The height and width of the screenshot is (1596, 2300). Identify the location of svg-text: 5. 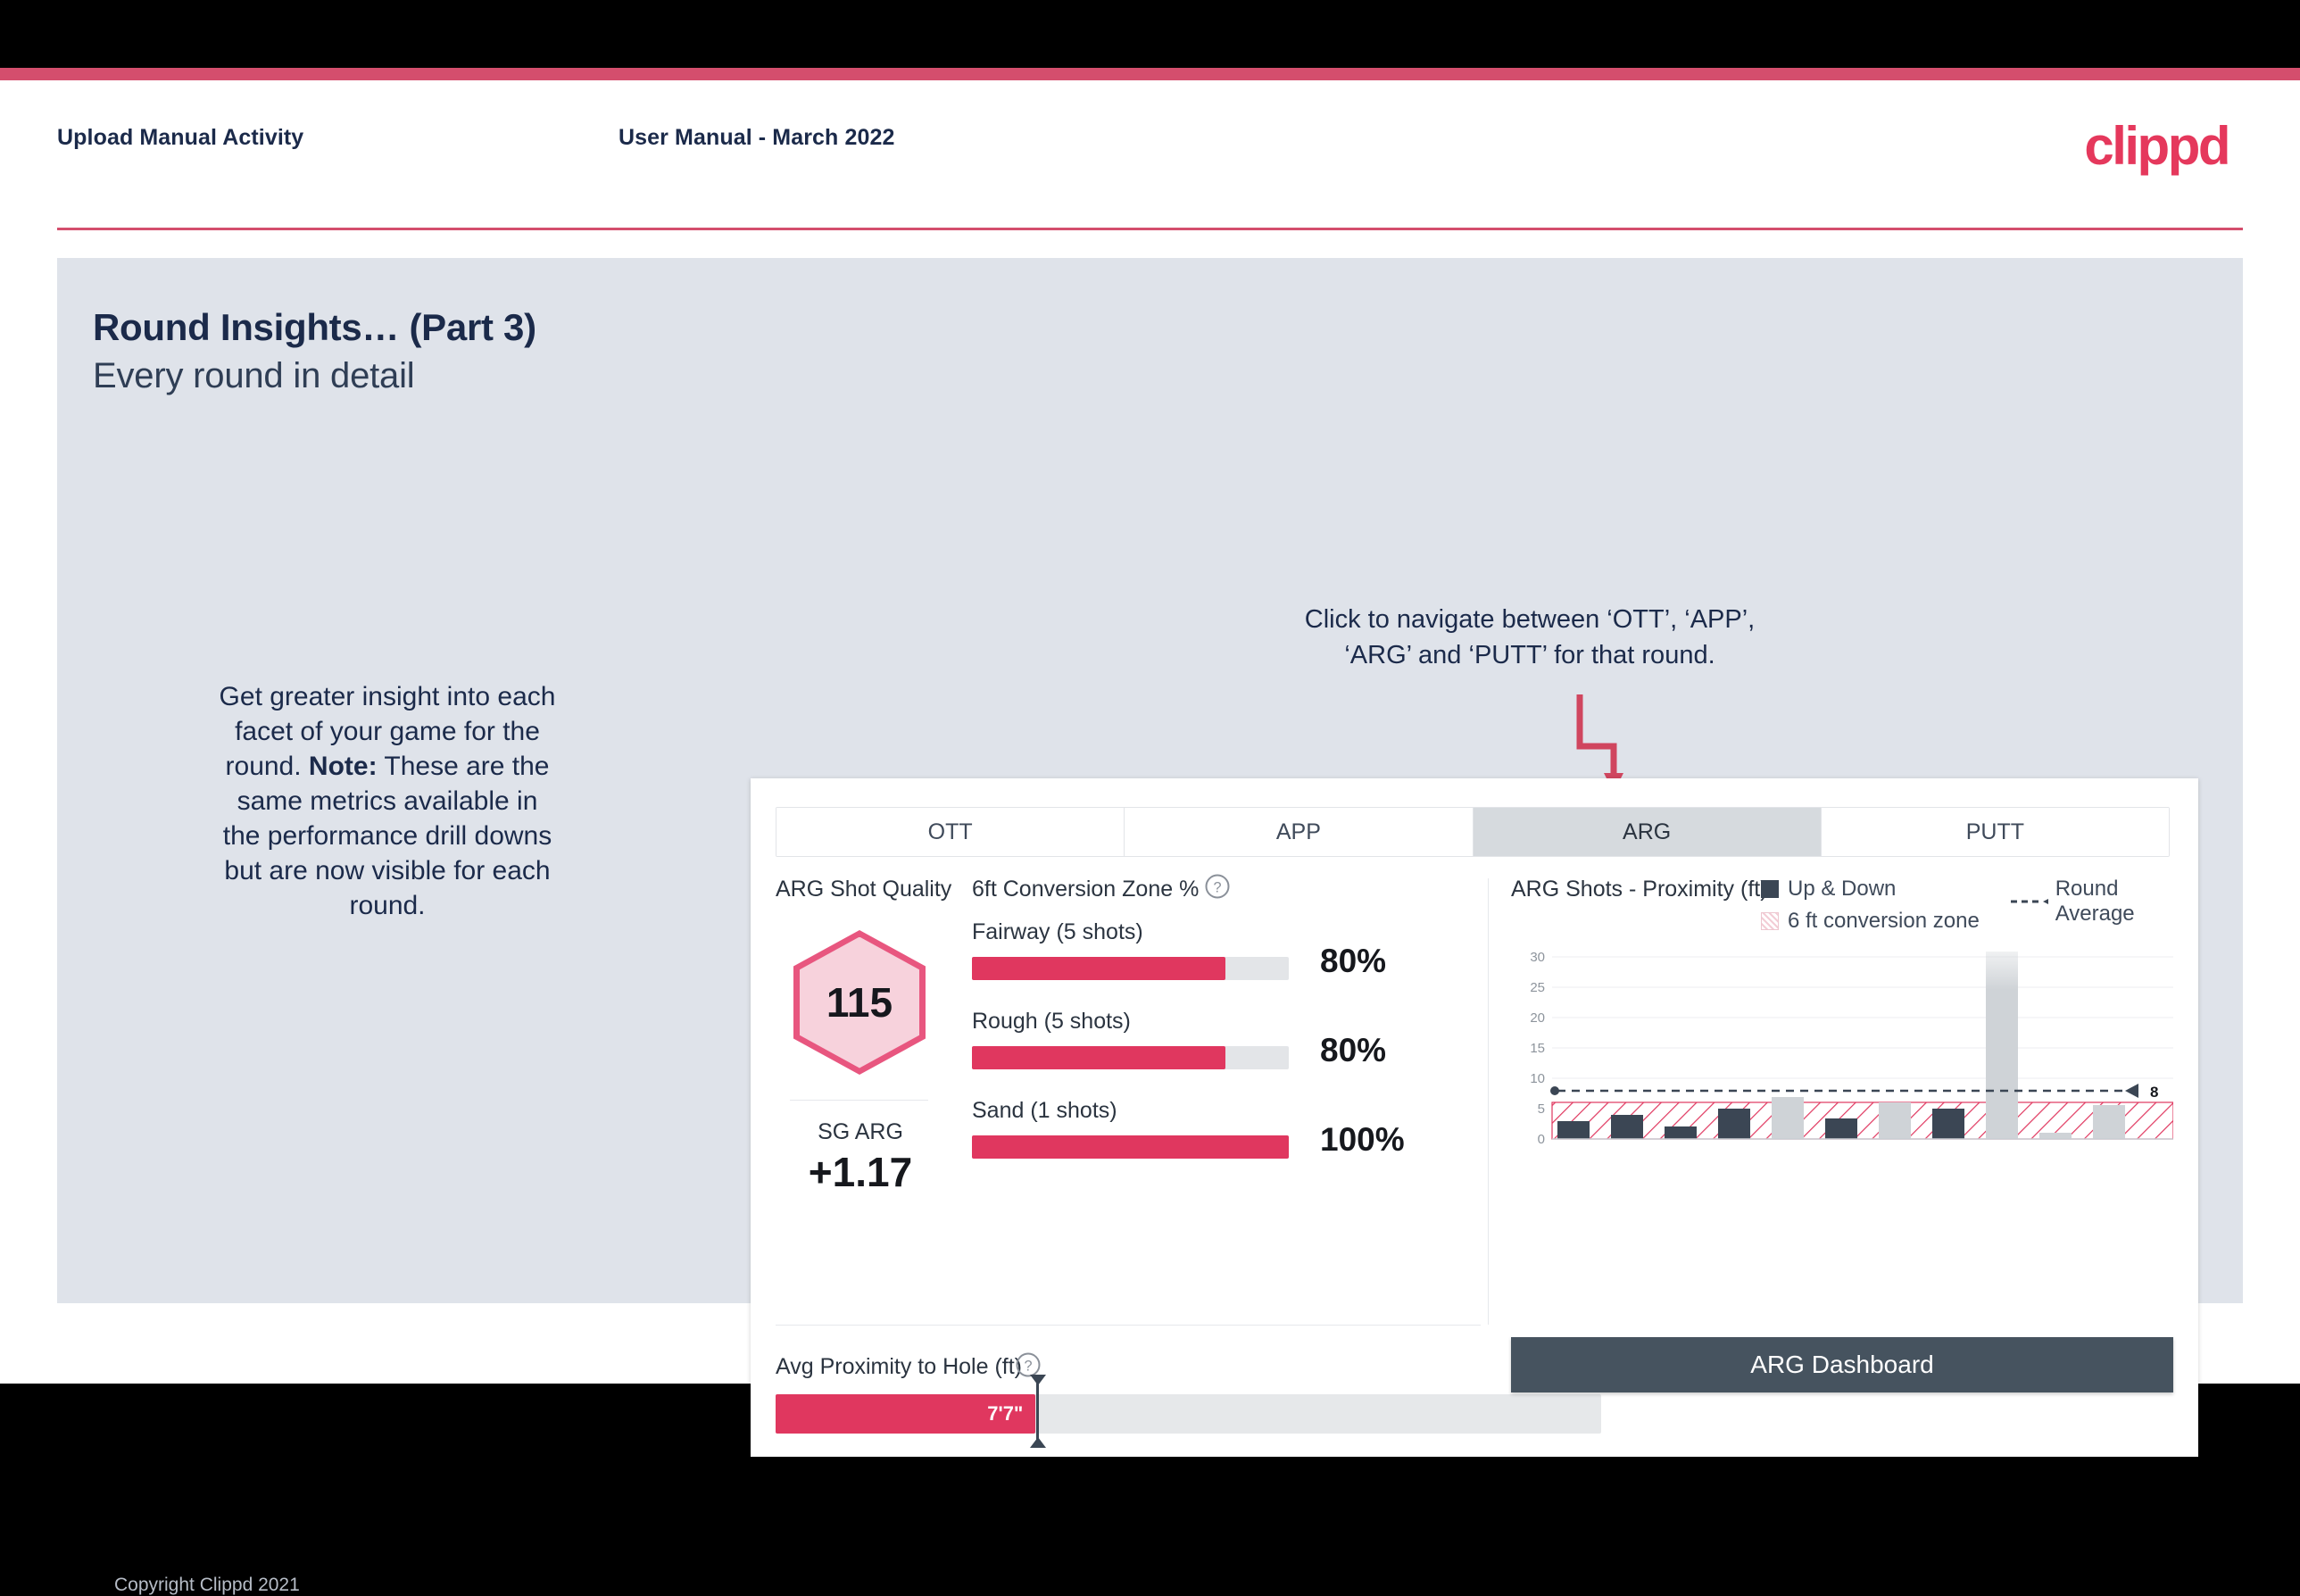
(1541, 1109).